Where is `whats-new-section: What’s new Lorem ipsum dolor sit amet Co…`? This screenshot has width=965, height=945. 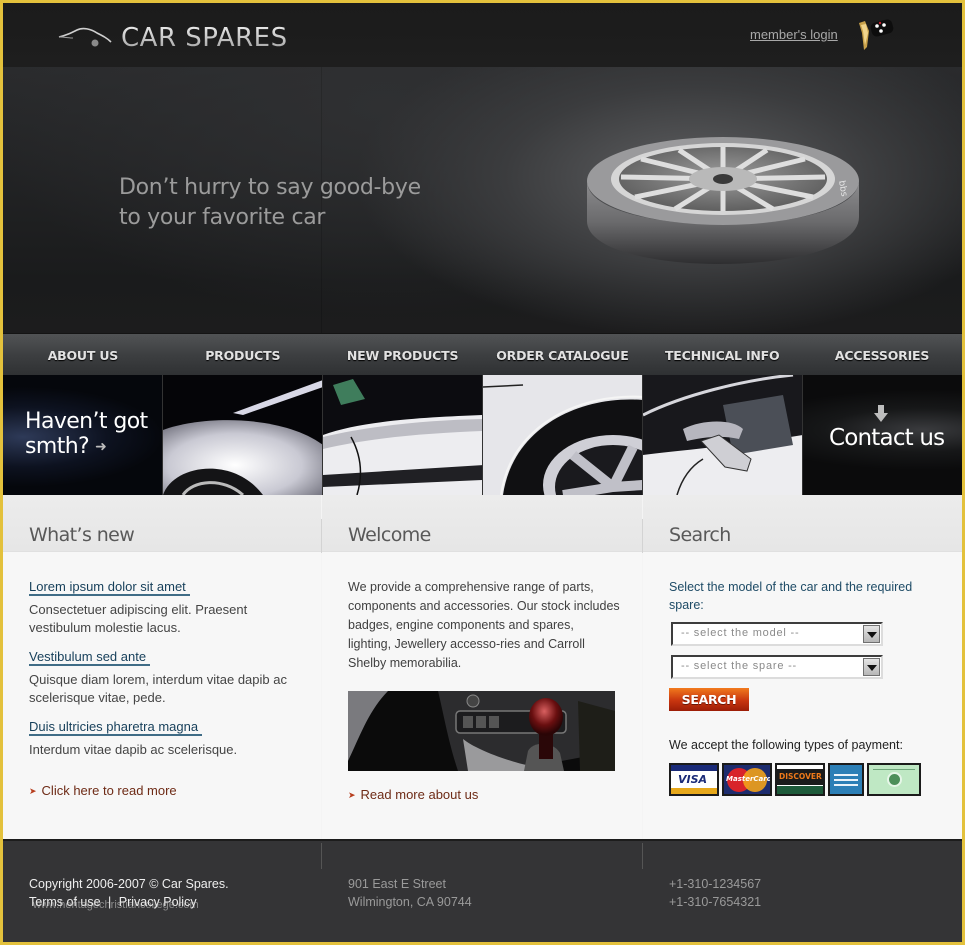 whats-new-section: What’s new Lorem ipsum dolor sit amet Co… is located at coordinates (162, 667).